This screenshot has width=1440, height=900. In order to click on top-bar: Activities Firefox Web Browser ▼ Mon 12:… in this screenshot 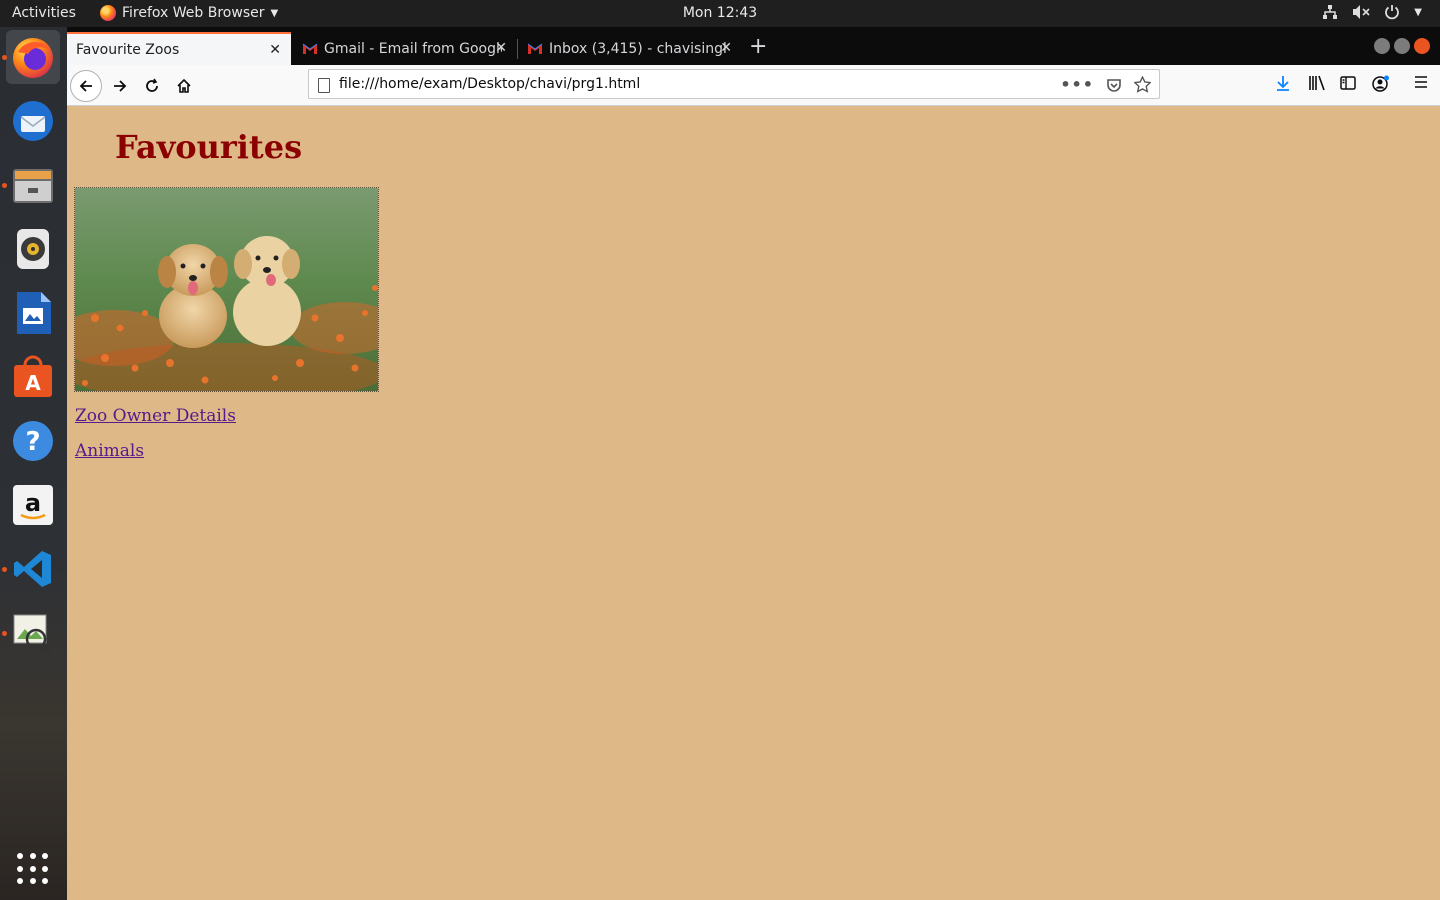, I will do `click(720, 13)`.